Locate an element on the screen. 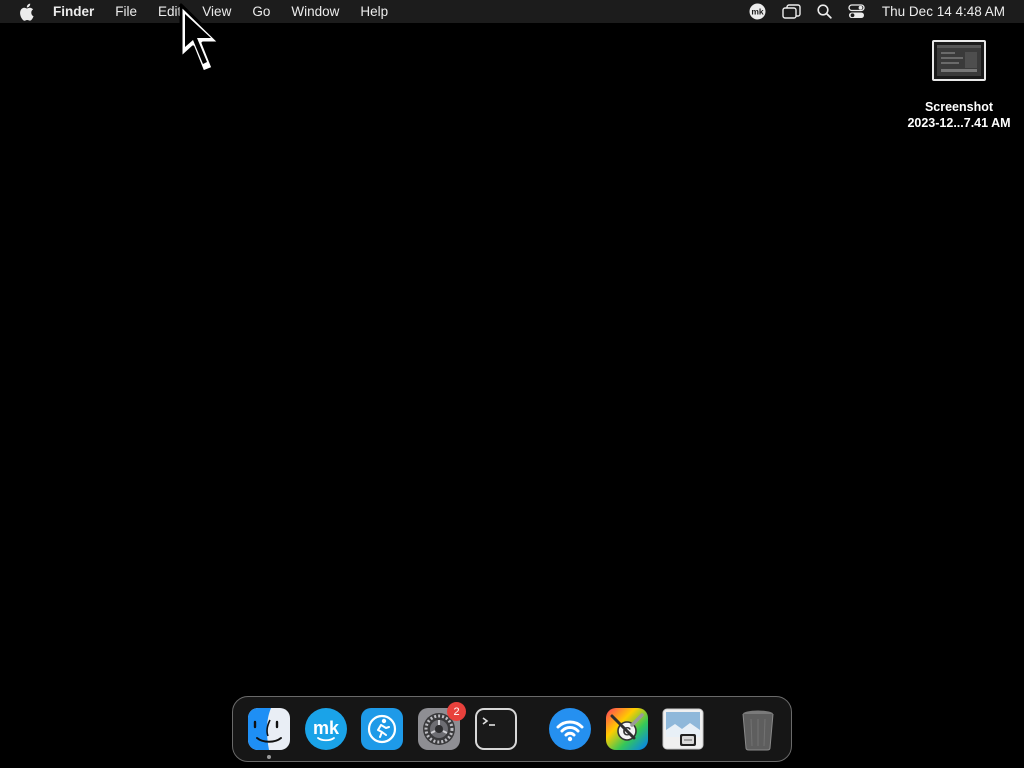 Image resolution: width=1024 pixels, height=768 pixels. menu-view: View is located at coordinates (217, 11).